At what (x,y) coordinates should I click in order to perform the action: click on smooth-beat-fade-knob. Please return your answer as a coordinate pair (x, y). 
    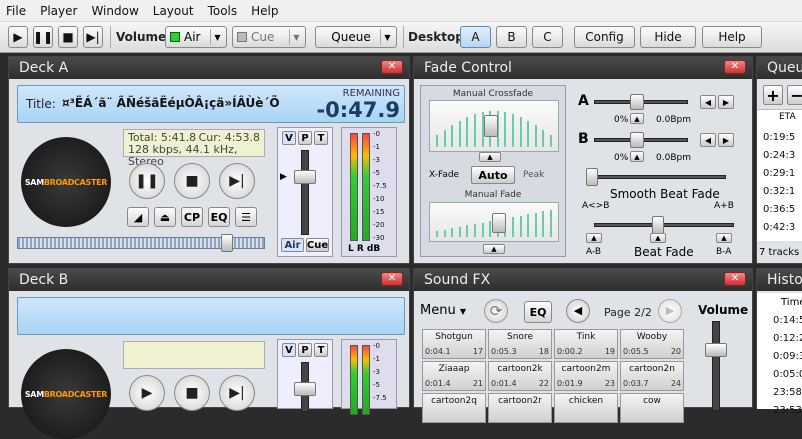
    Looking at the image, I should click on (592, 177).